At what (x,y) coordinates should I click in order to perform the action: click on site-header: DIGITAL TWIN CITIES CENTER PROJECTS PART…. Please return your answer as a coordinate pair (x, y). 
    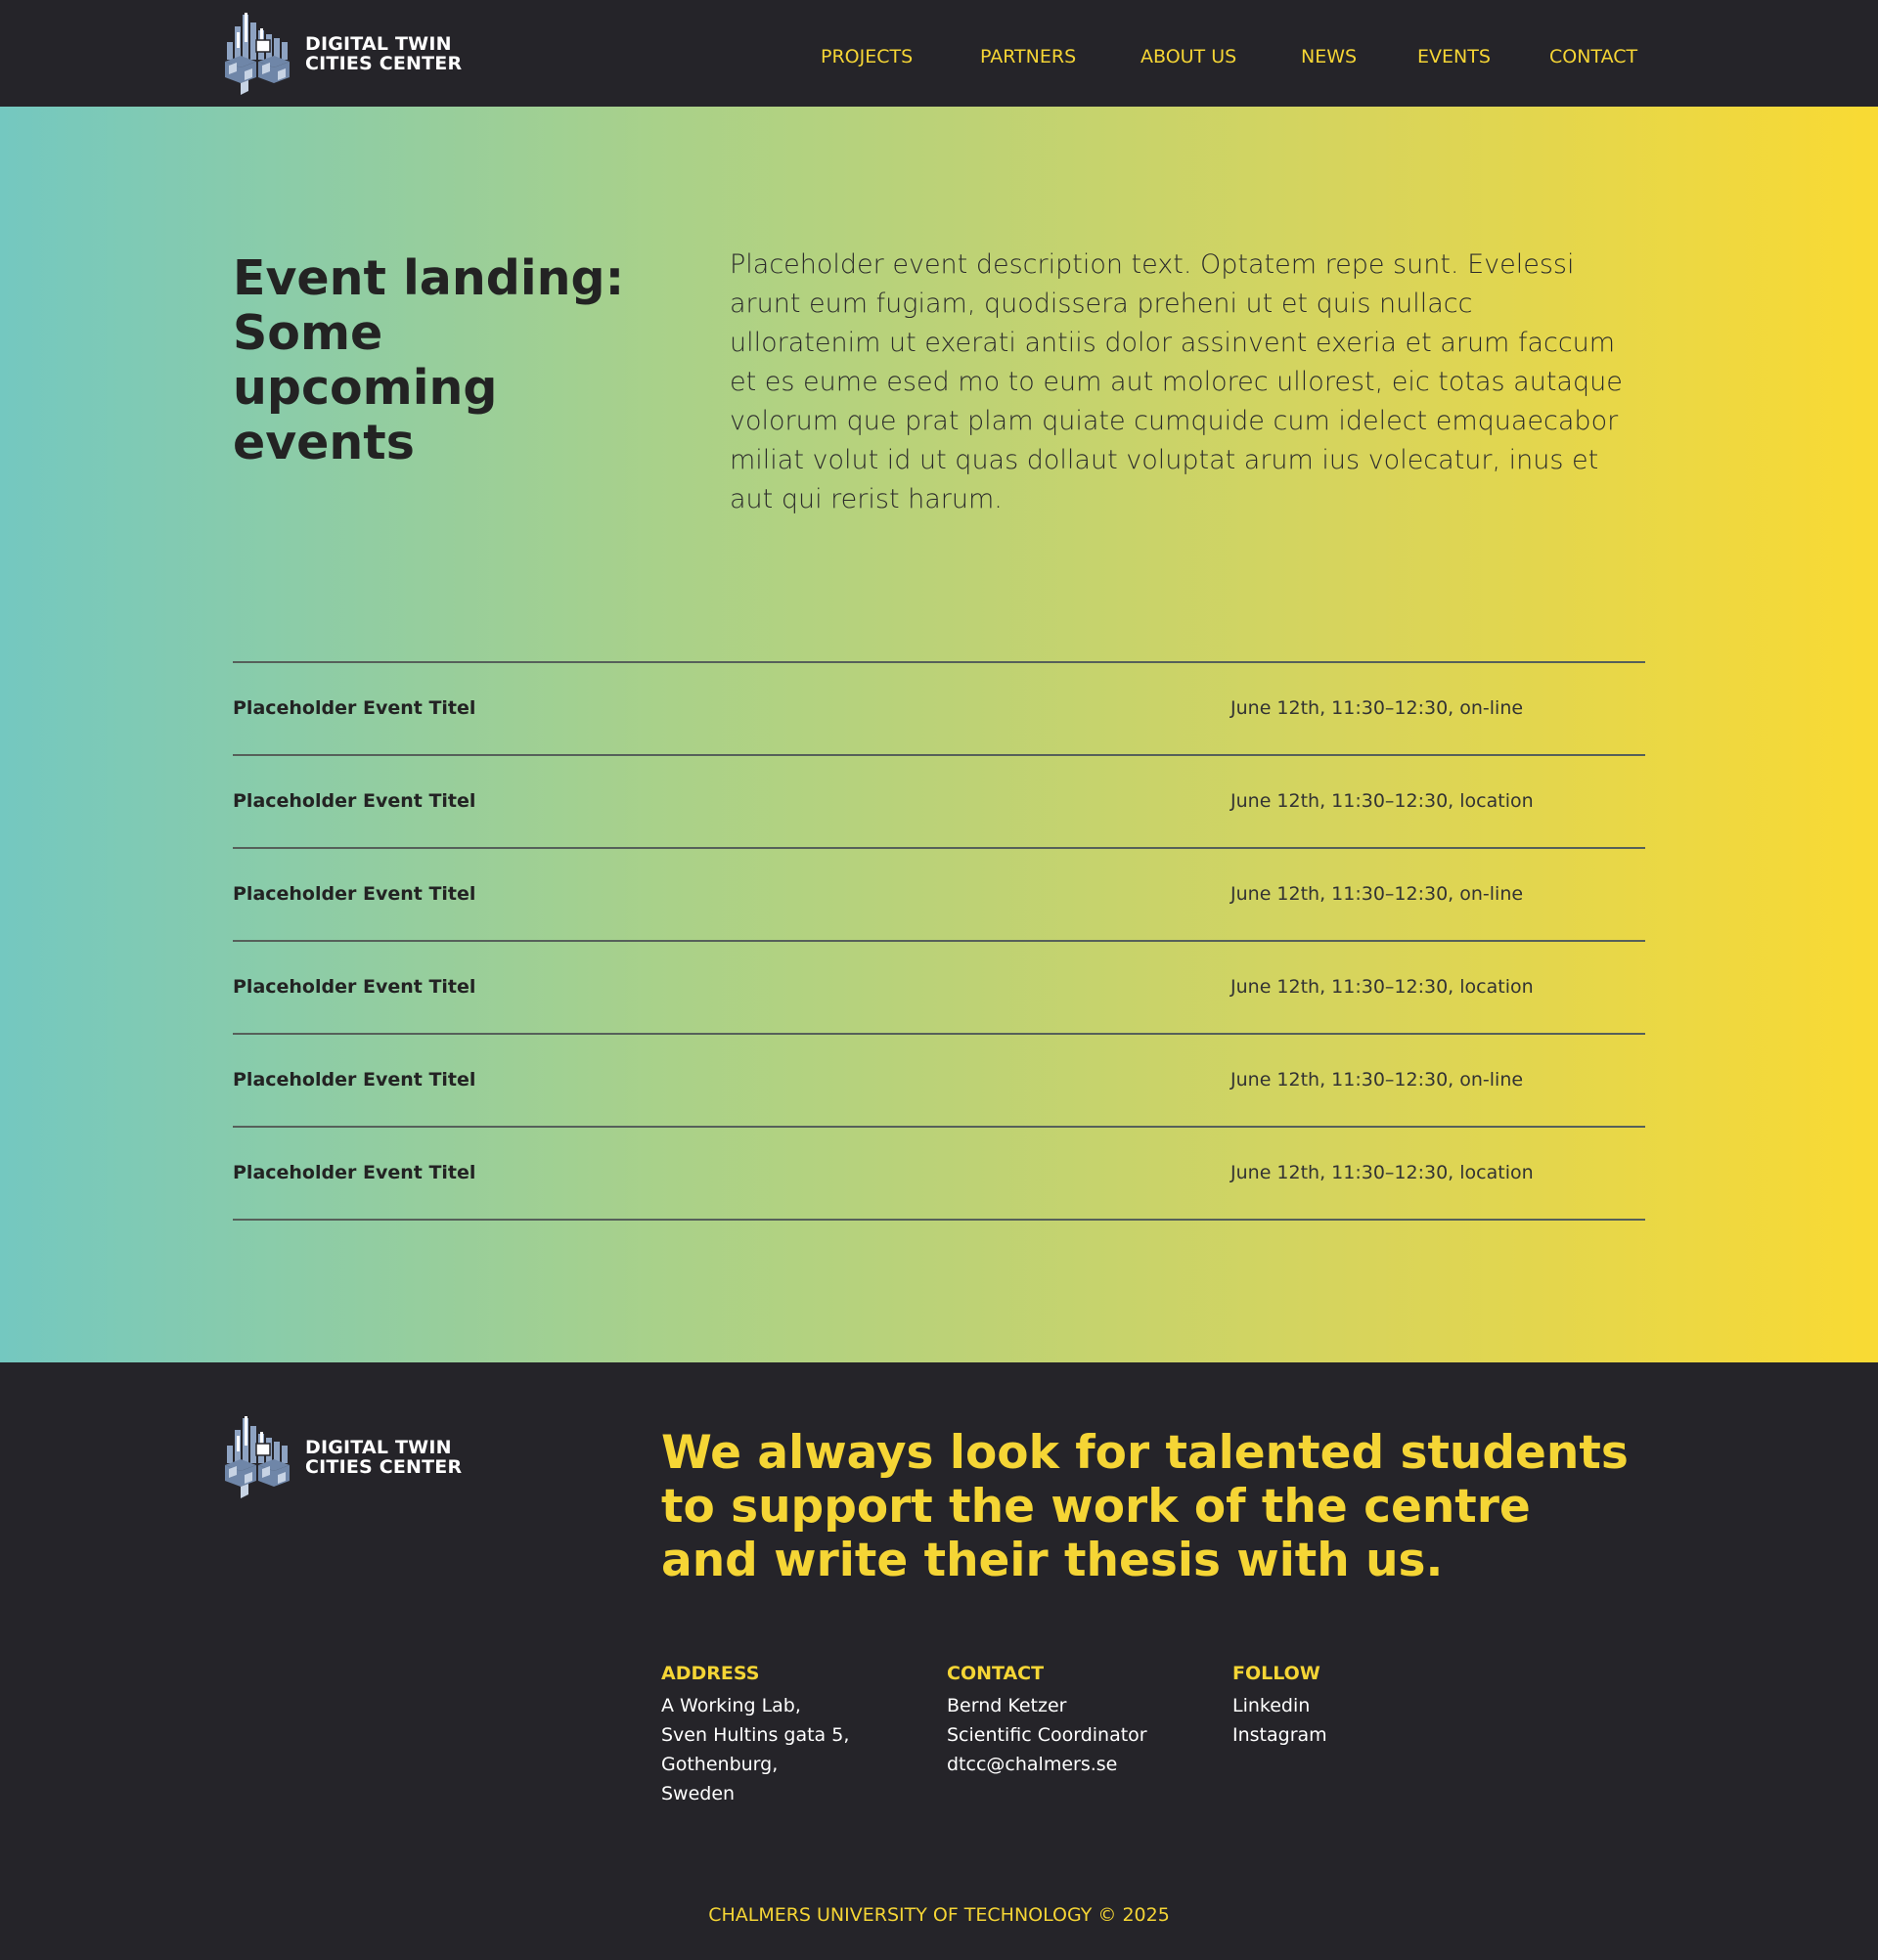
    Looking at the image, I should click on (939, 53).